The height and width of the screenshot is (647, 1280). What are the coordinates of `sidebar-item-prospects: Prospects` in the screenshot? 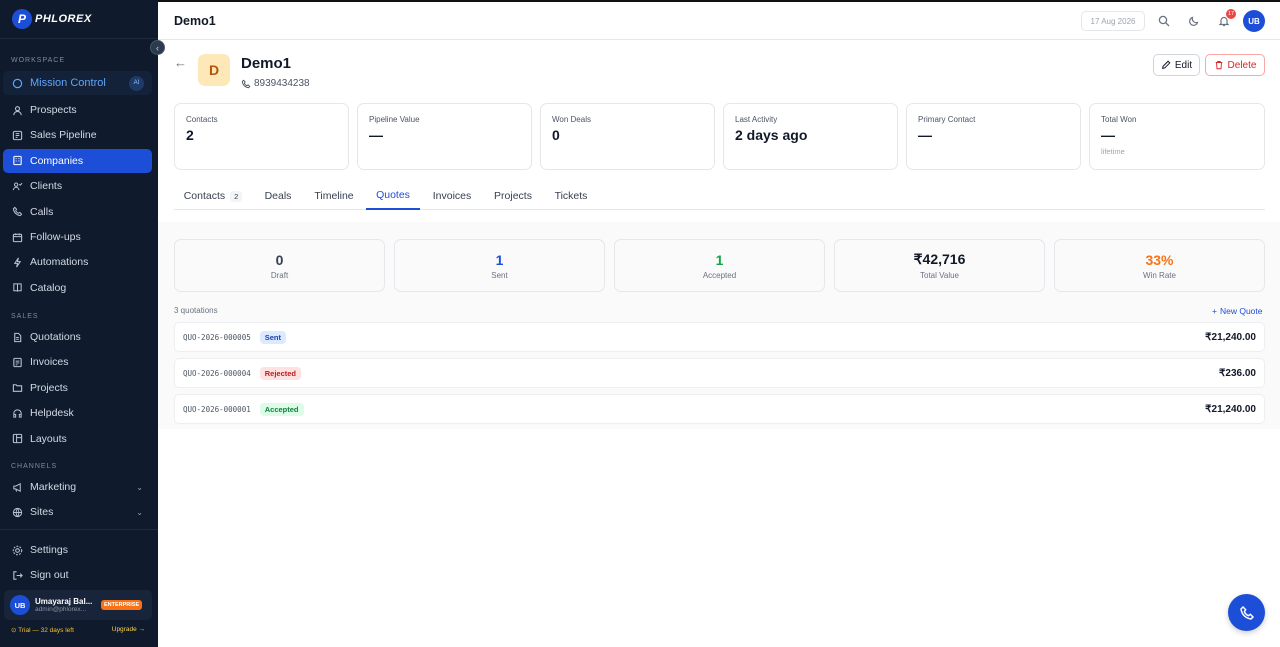 It's located at (77, 110).